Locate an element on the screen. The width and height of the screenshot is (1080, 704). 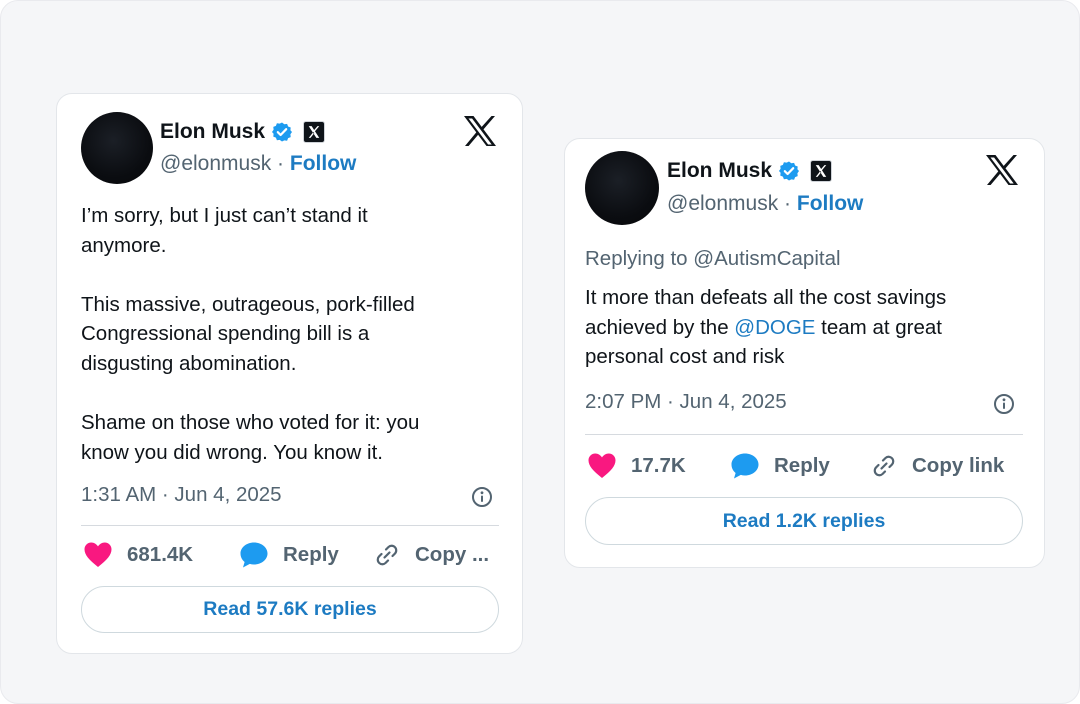
replying-to: Replying to @AutismCapital is located at coordinates (713, 258).